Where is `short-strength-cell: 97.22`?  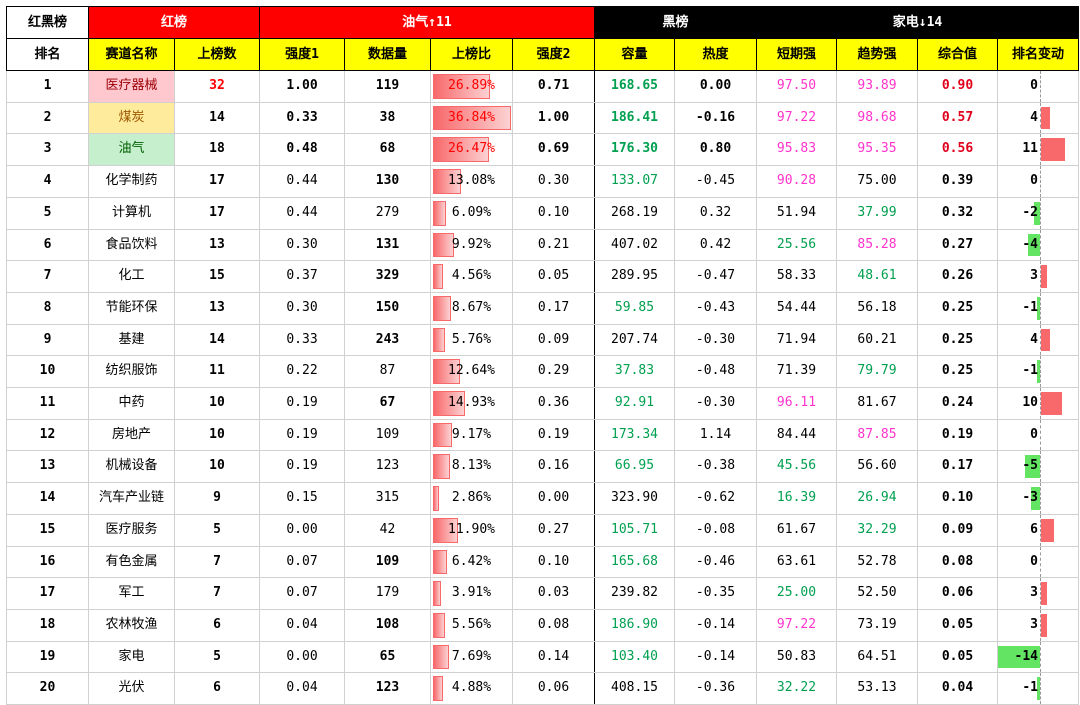
short-strength-cell: 97.22 is located at coordinates (796, 625).